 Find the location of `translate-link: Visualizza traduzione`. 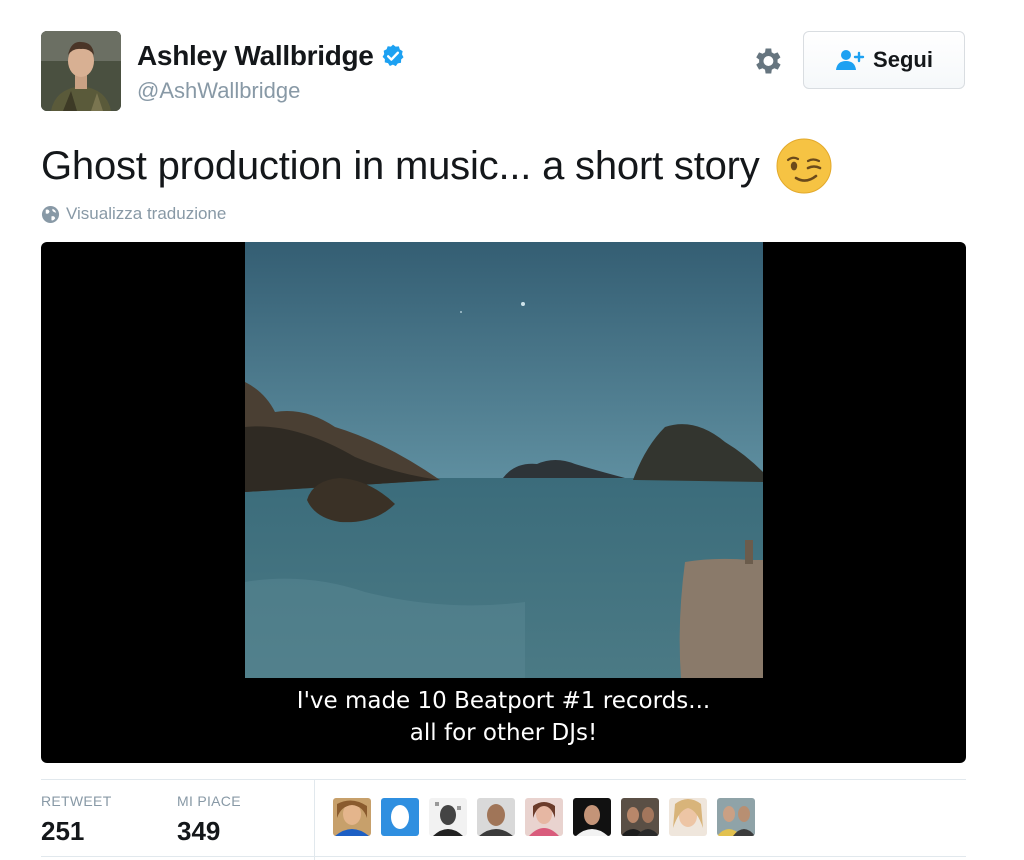

translate-link: Visualizza traduzione is located at coordinates (133, 214).